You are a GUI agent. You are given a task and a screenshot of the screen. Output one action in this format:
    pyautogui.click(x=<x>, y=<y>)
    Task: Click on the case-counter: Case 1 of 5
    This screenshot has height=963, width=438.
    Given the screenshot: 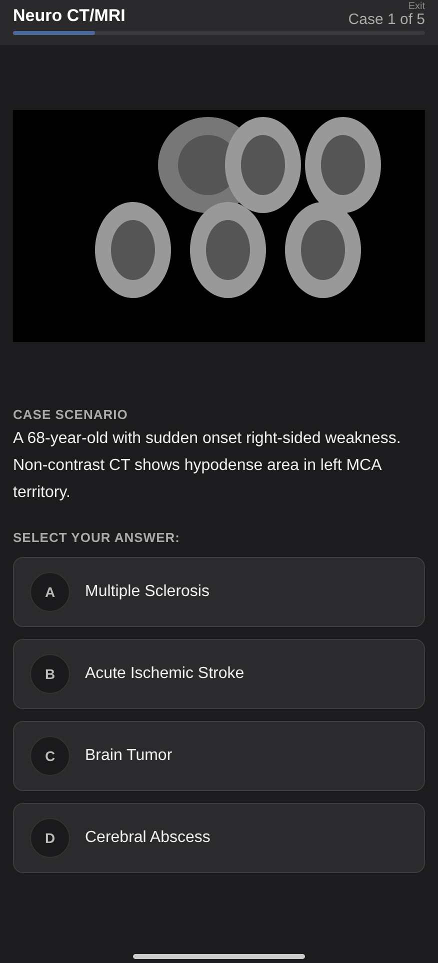 What is the action you would take?
    pyautogui.click(x=386, y=21)
    